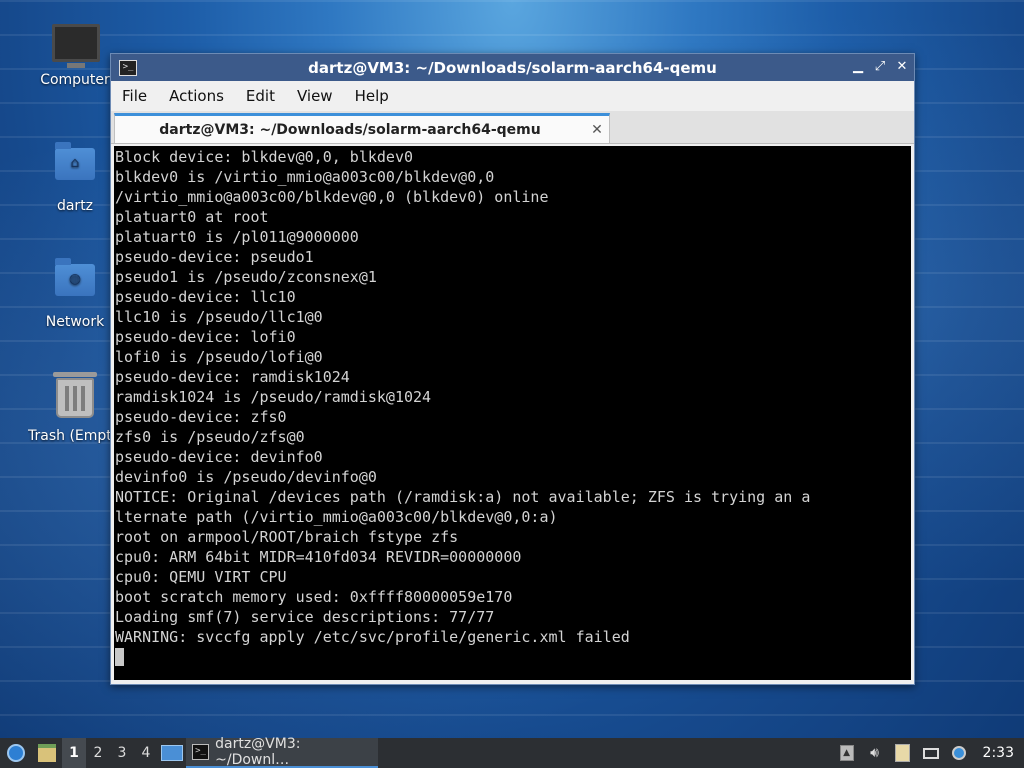  What do you see at coordinates (192, 217) in the screenshot?
I see `terminal-line: platuart0 at root` at bounding box center [192, 217].